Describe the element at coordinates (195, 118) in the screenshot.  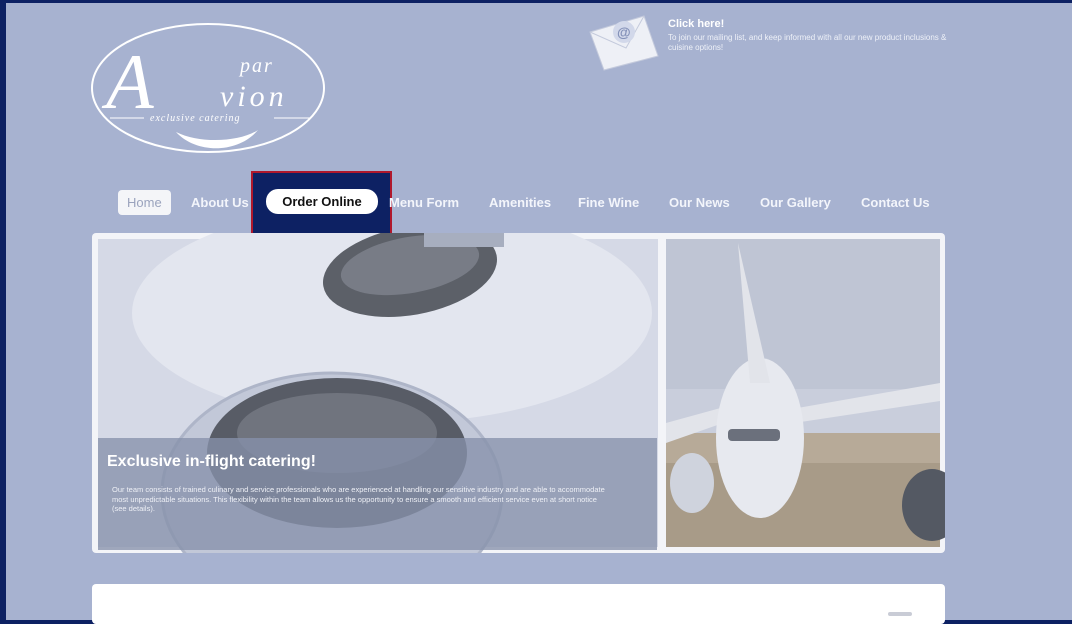
I see `logo-tagline: exclusive catering` at that location.